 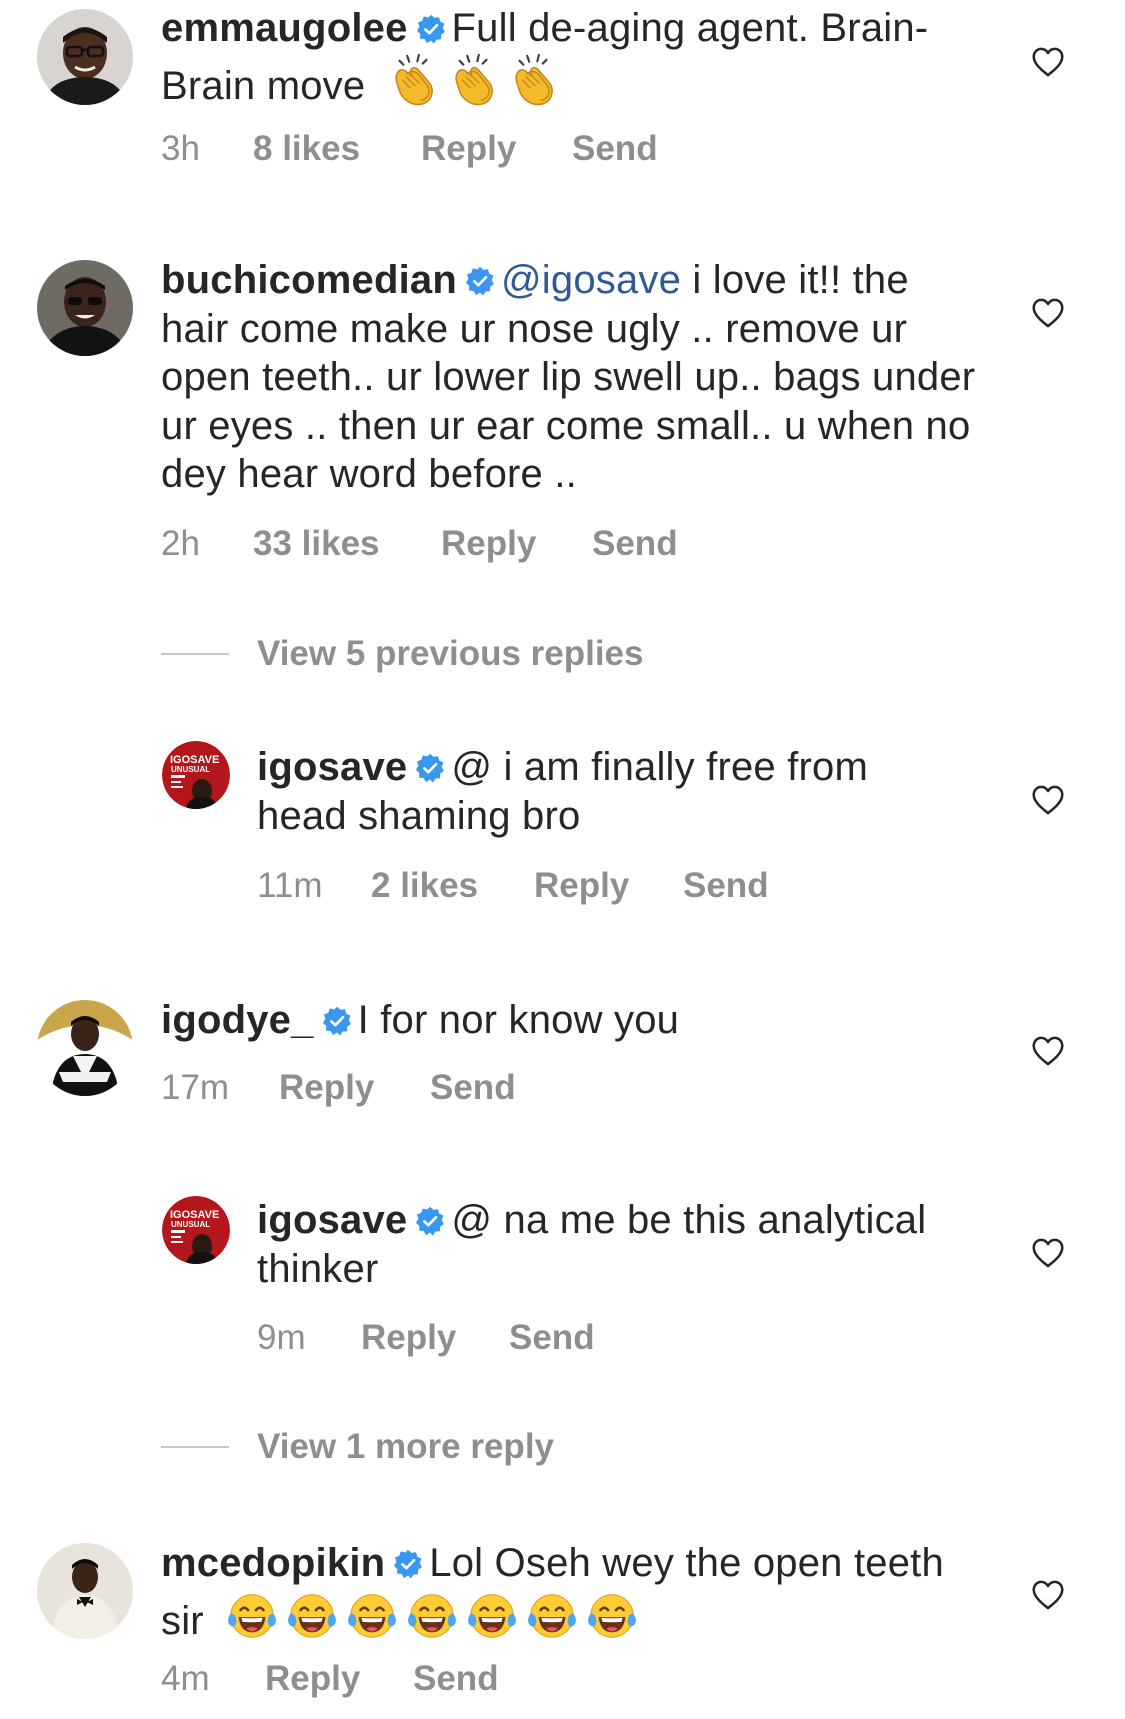 What do you see at coordinates (306, 149) in the screenshot?
I see `likes-count: 8 likes` at bounding box center [306, 149].